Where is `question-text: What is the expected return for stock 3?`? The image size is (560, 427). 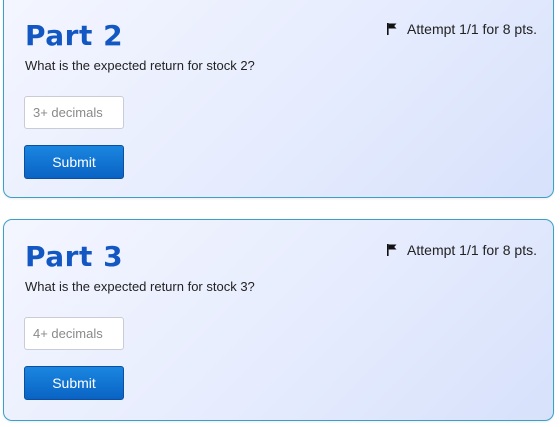 question-text: What is the expected return for stock 3? is located at coordinates (140, 286).